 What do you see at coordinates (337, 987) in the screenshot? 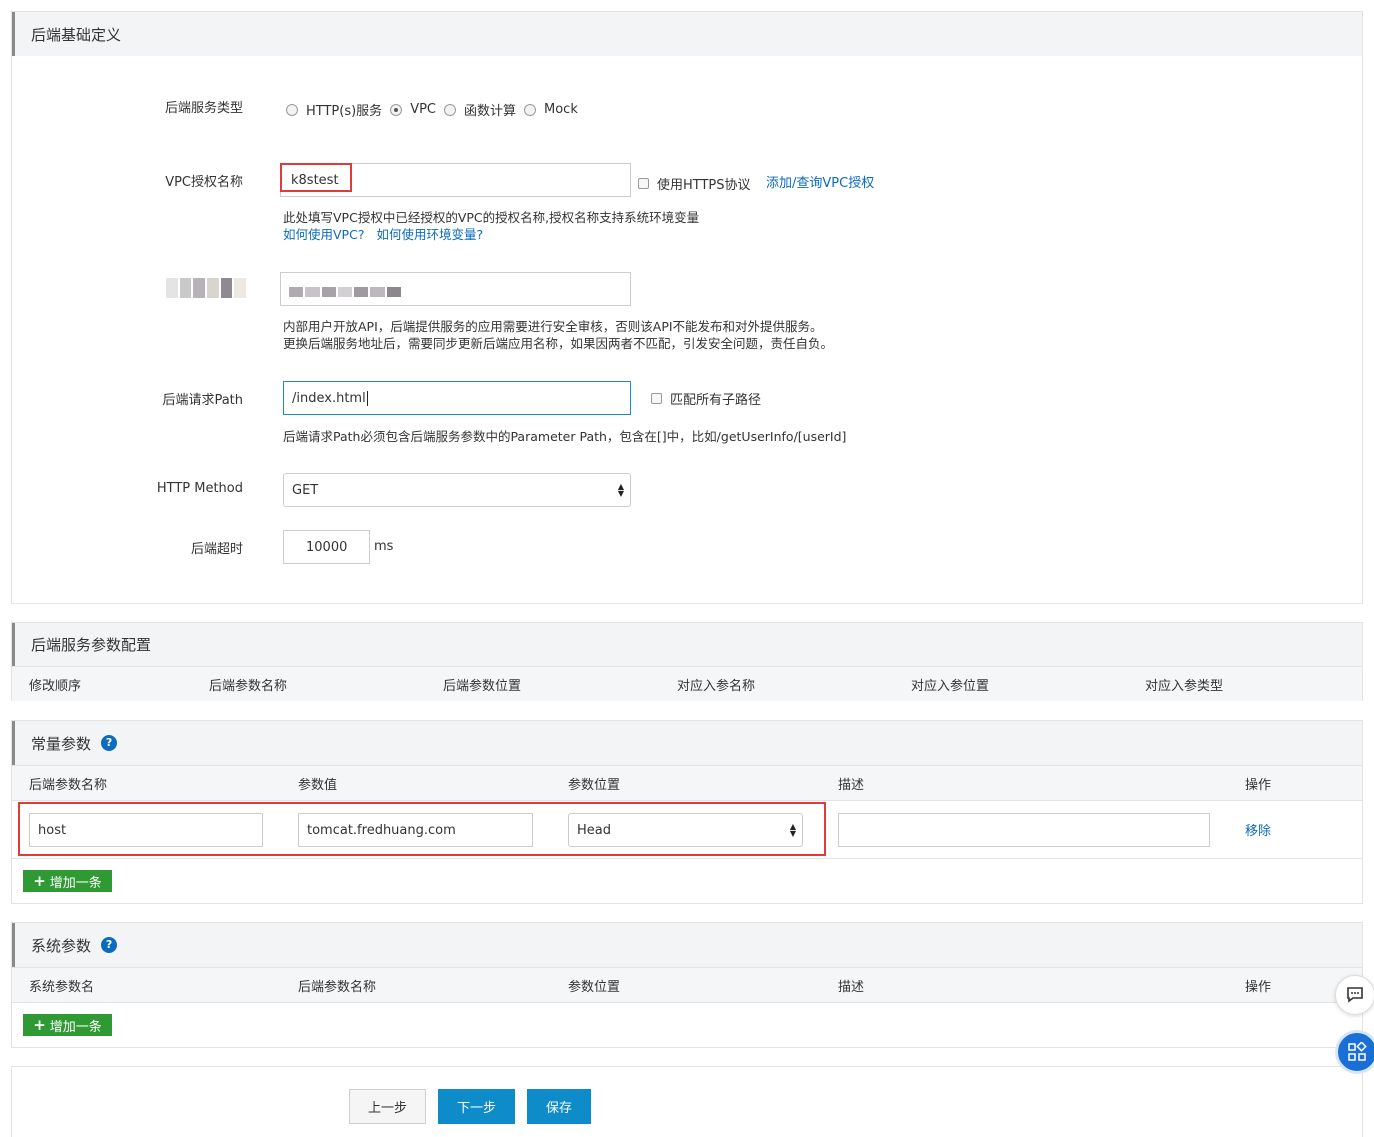
I see `sys-col-backend-name: 后端参数名称` at bounding box center [337, 987].